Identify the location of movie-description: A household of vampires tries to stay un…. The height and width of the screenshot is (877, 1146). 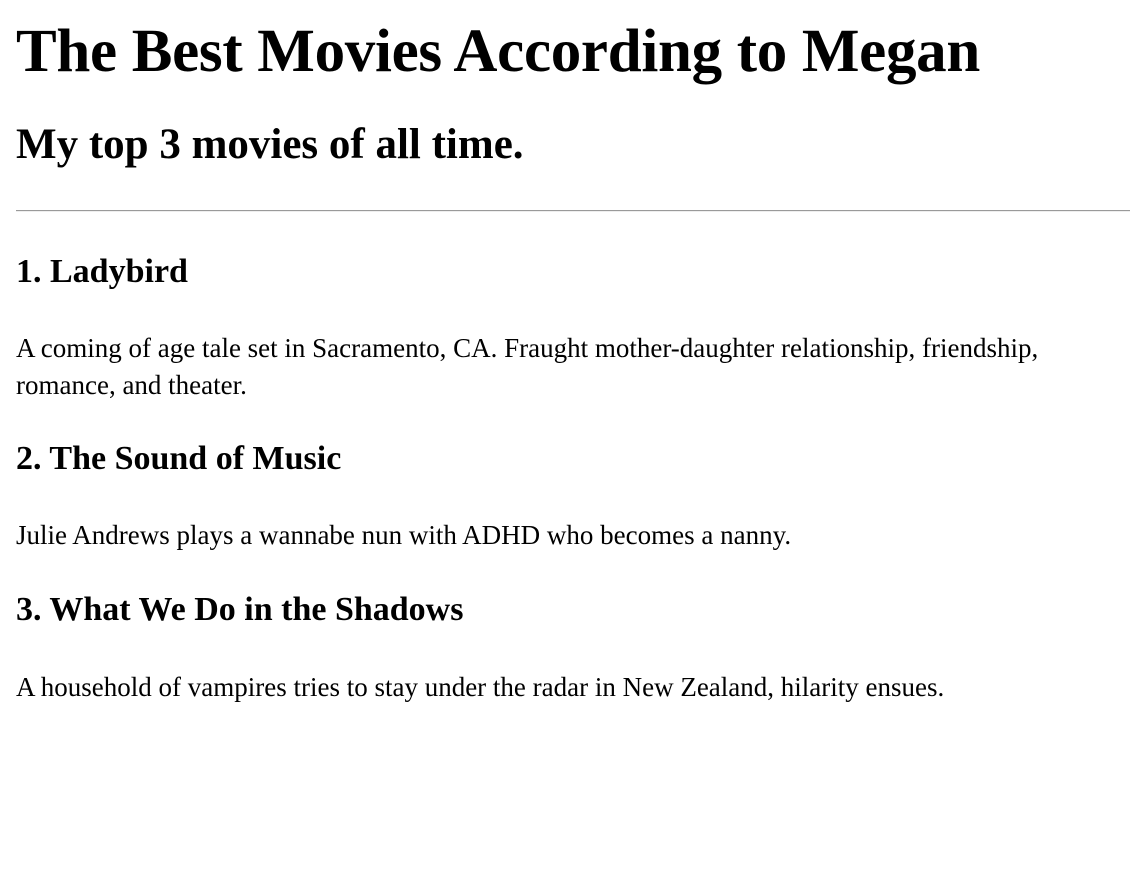
(480, 687).